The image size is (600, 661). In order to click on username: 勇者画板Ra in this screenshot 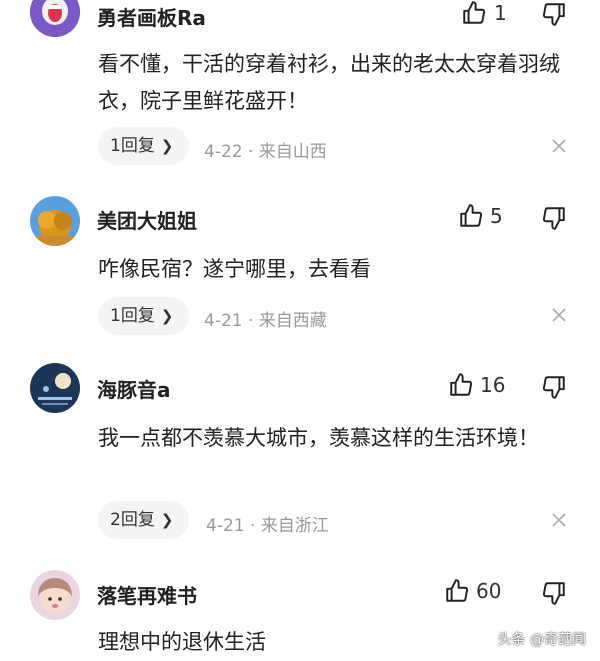, I will do `click(151, 16)`.